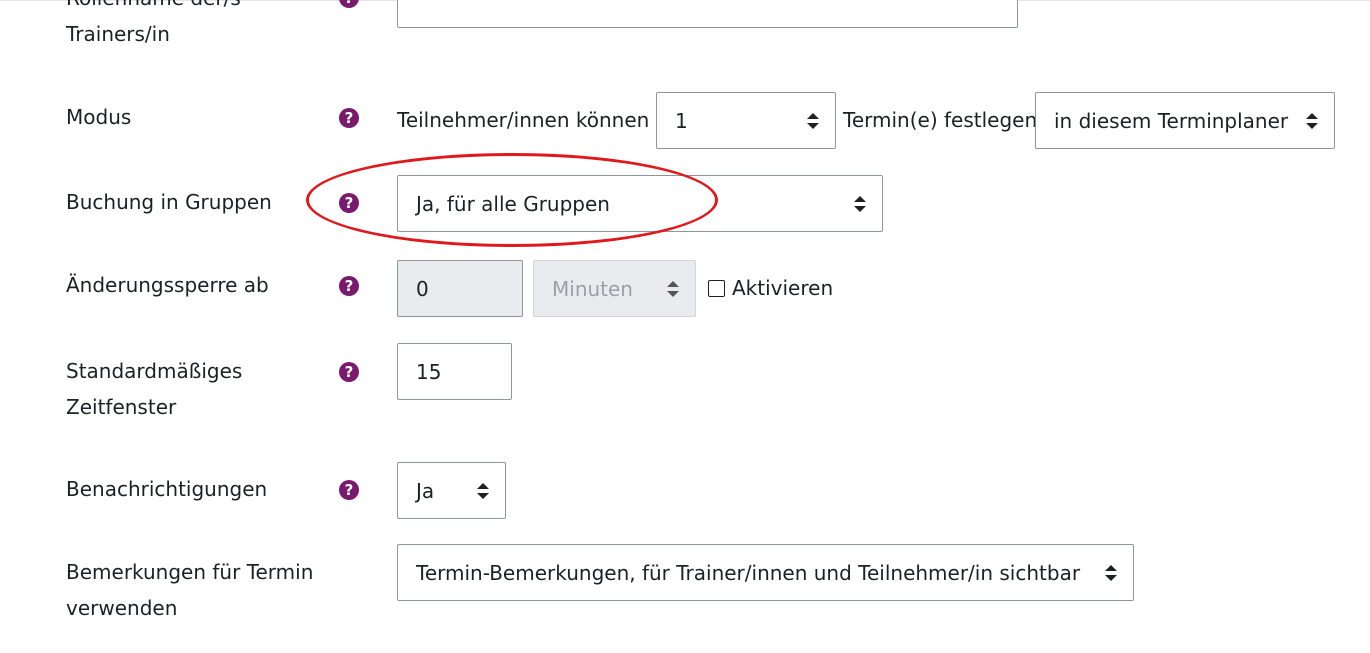 The width and height of the screenshot is (1370, 653). I want to click on mode-scope-select: in diesem Terminplaner, so click(1185, 120).